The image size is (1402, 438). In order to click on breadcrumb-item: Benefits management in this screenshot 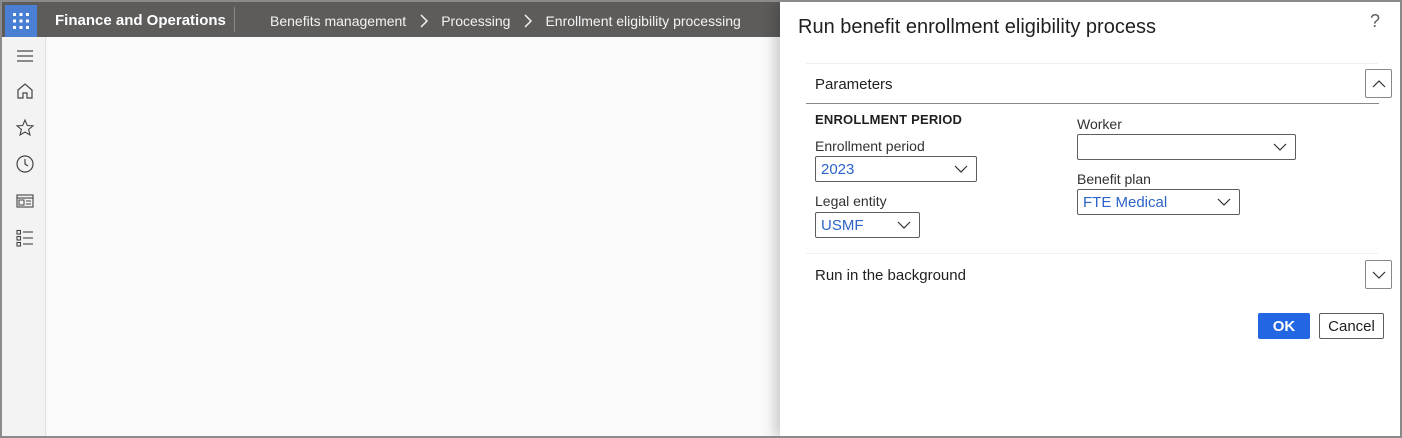, I will do `click(338, 21)`.